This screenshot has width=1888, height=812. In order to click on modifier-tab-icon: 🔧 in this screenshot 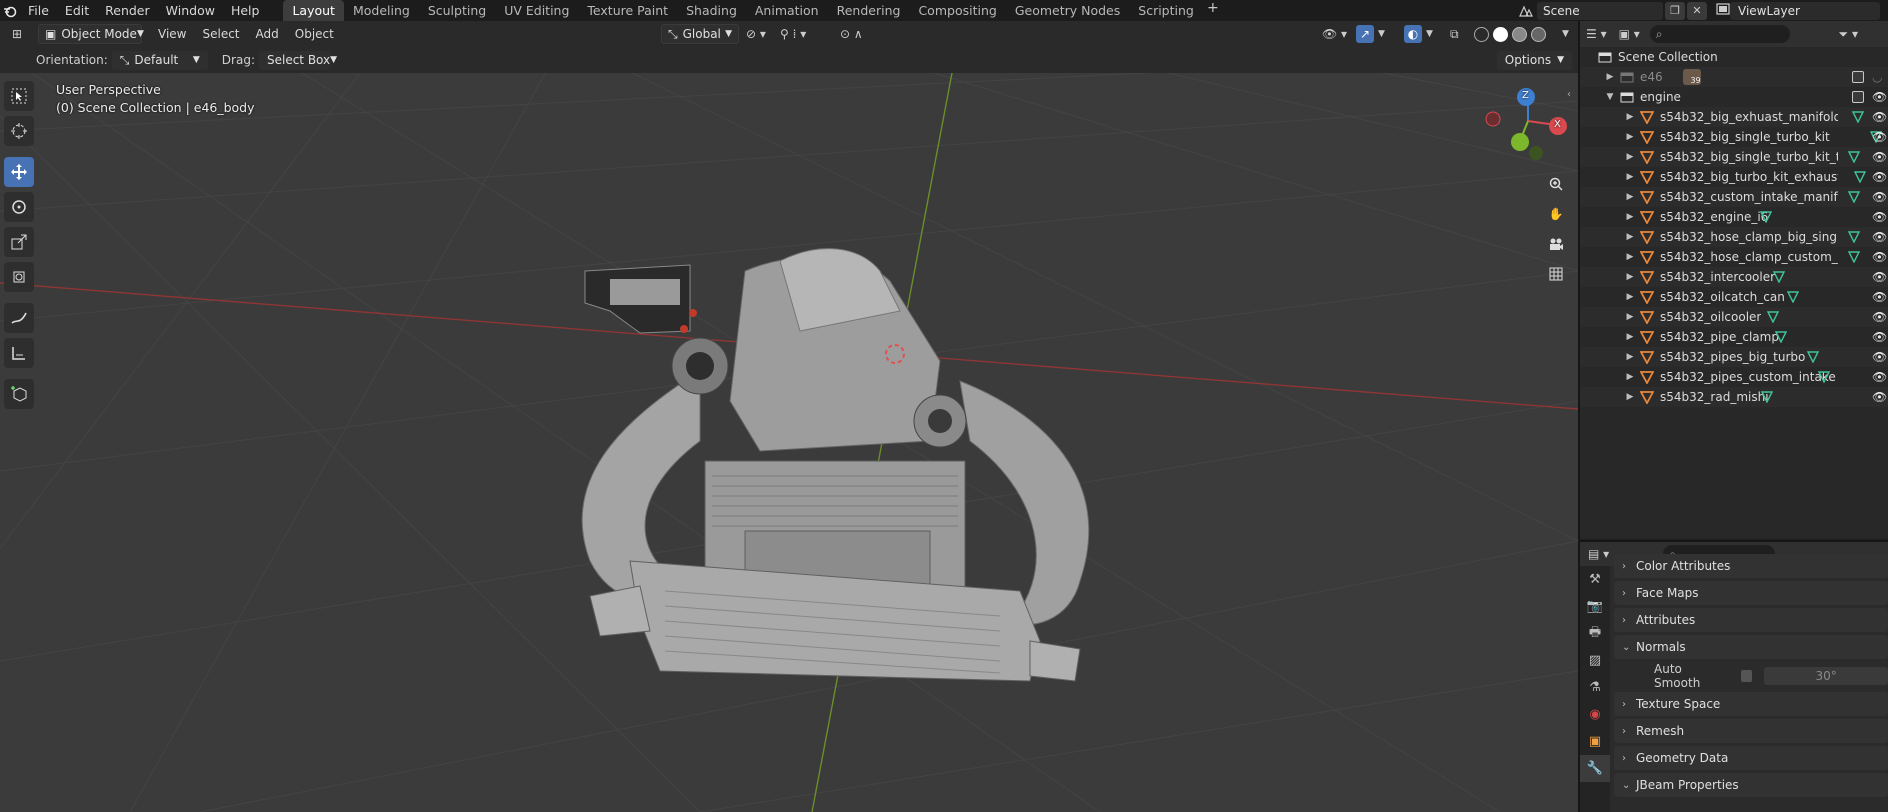, I will do `click(1595, 768)`.